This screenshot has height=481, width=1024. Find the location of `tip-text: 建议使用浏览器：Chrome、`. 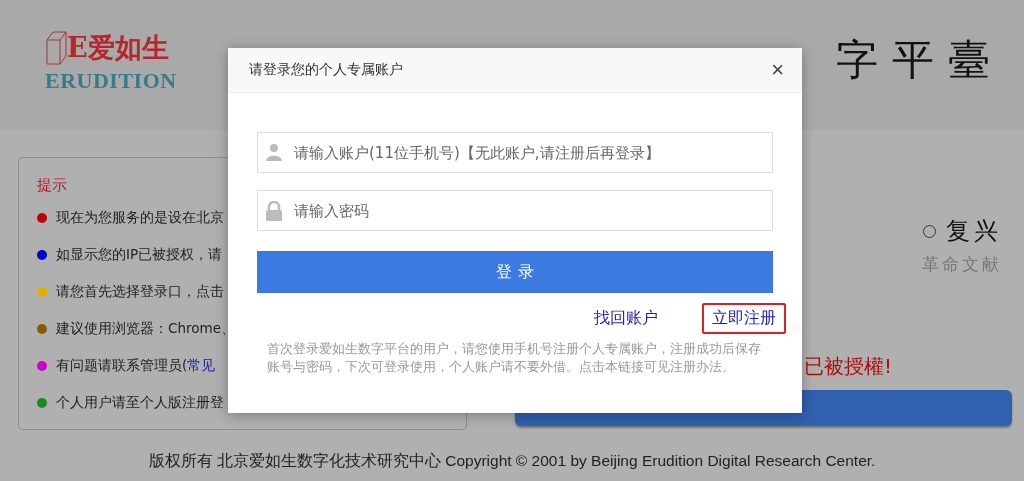

tip-text: 建议使用浏览器：Chrome、 is located at coordinates (145, 329).